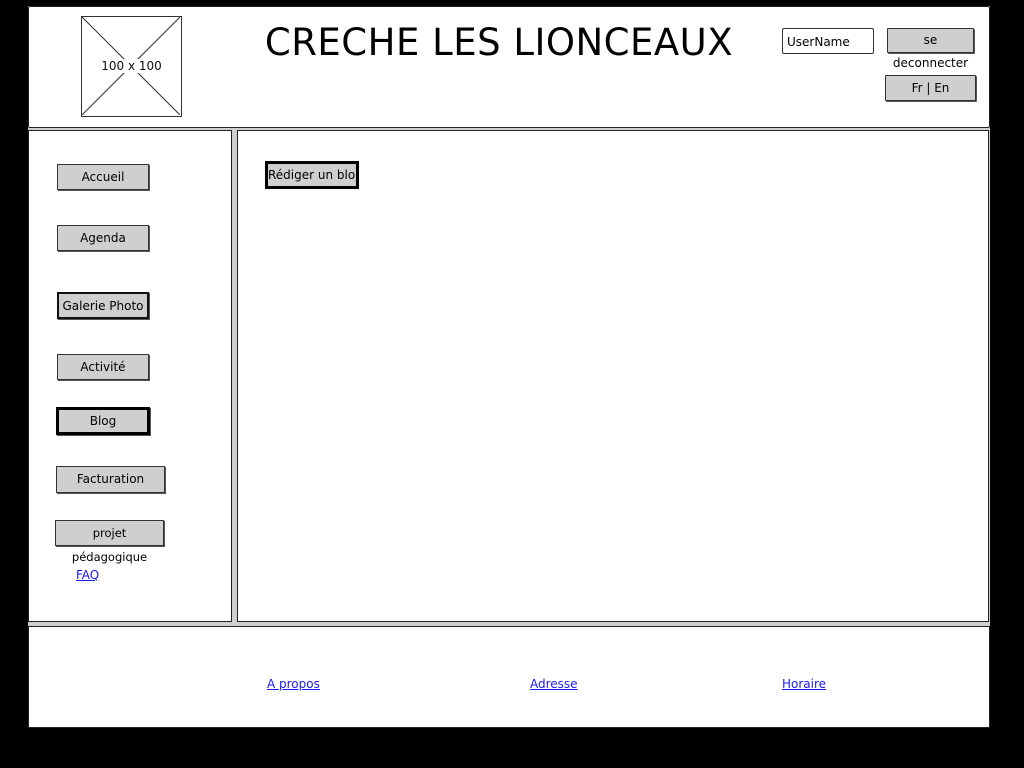 Image resolution: width=1024 pixels, height=768 pixels. What do you see at coordinates (103, 305) in the screenshot?
I see `sidebar-item-galerie-photo: Galerie Photo` at bounding box center [103, 305].